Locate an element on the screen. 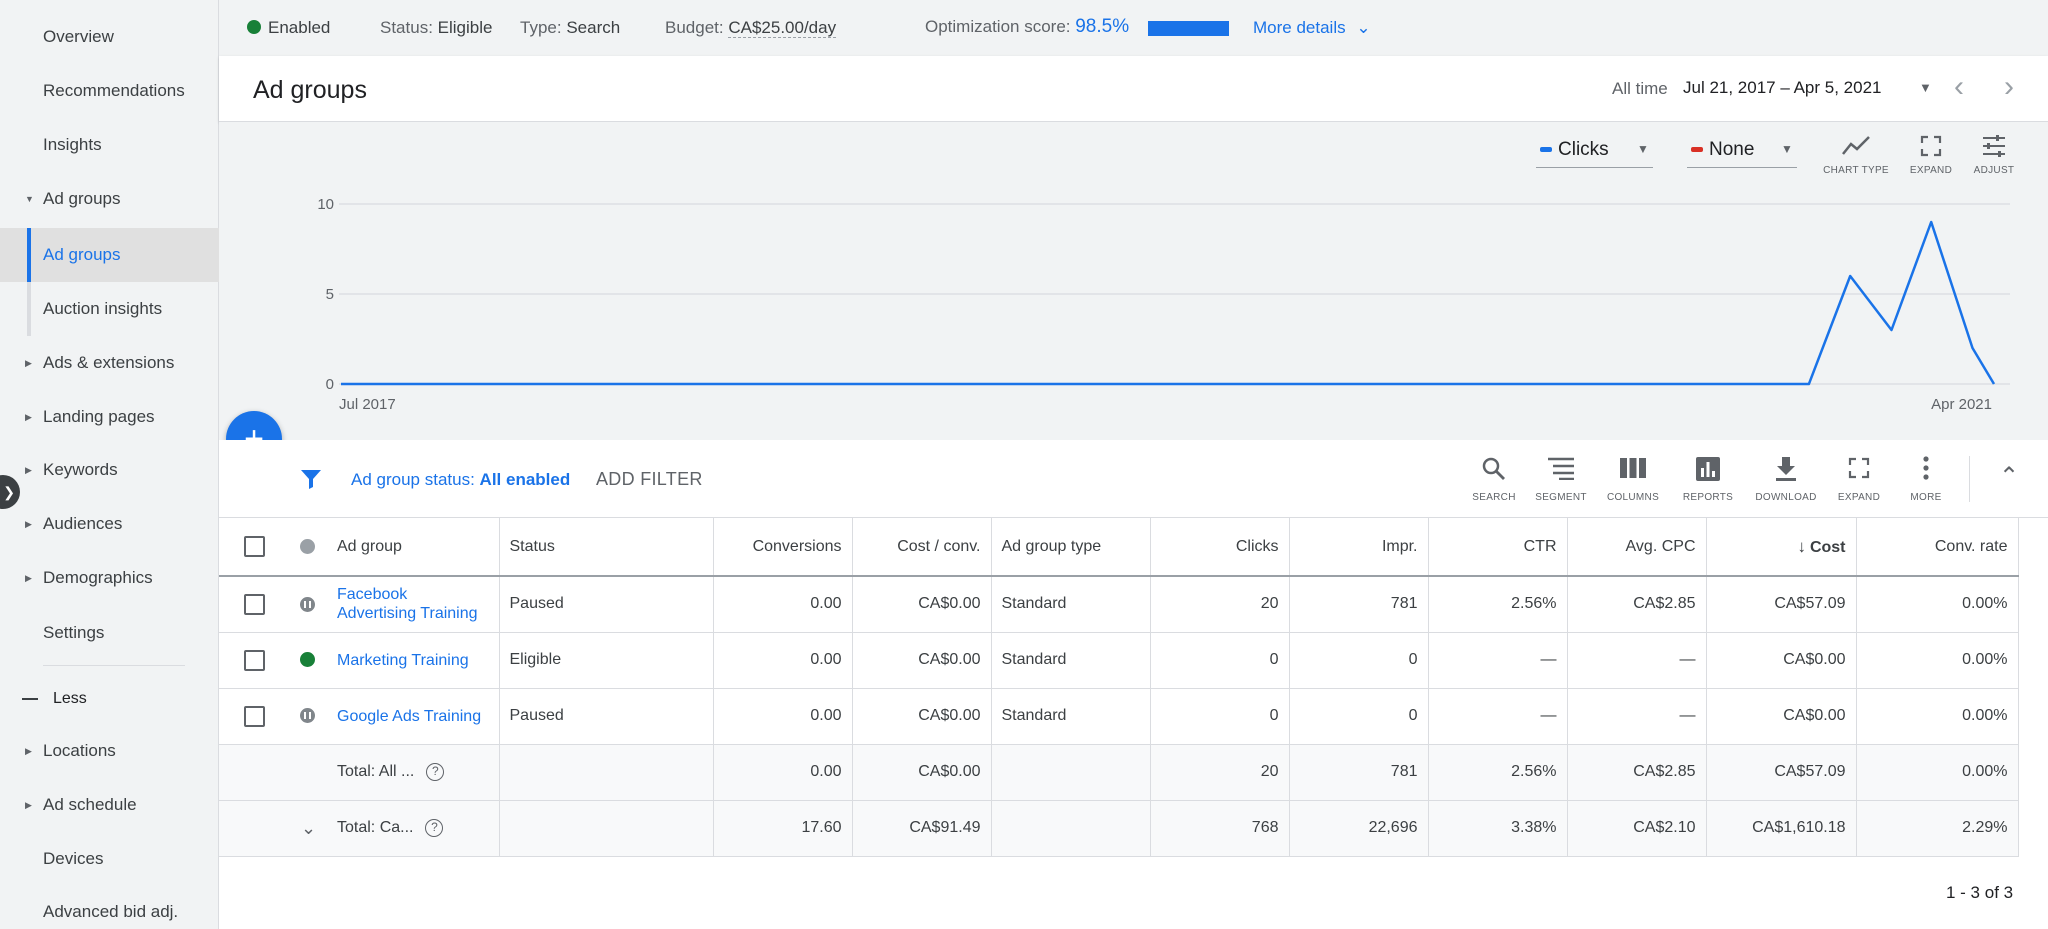  type-value: Search is located at coordinates (593, 27).